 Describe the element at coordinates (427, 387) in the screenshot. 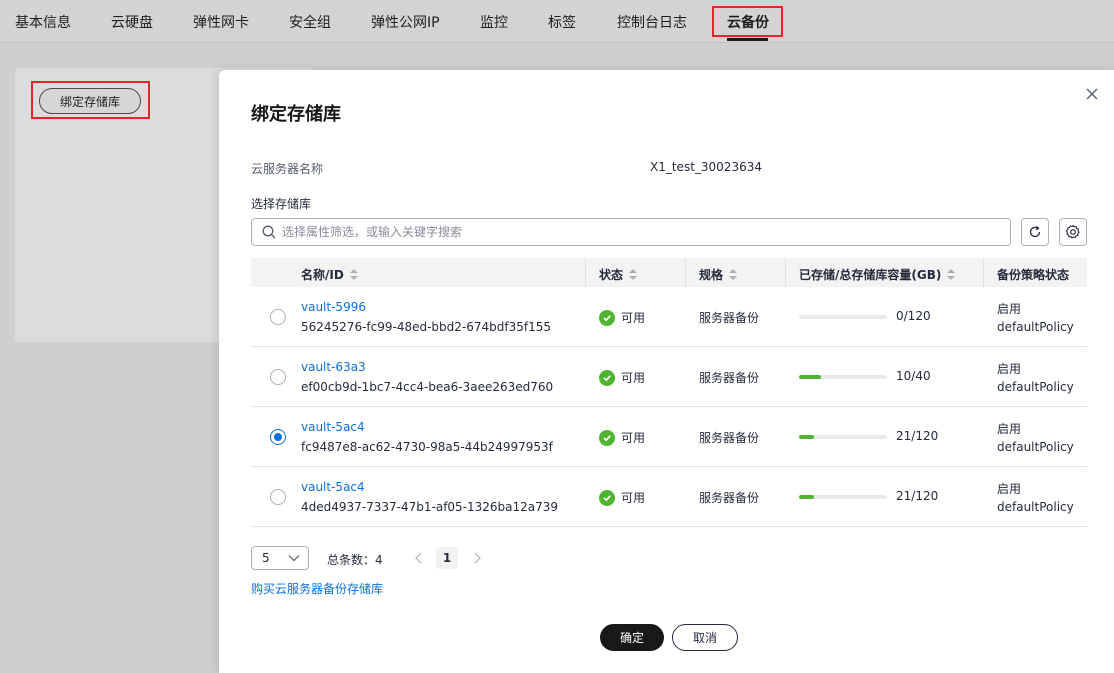

I see `vault-id: ef00cb9d-1bc7-4cc4-bea6-3aee263ed760` at that location.